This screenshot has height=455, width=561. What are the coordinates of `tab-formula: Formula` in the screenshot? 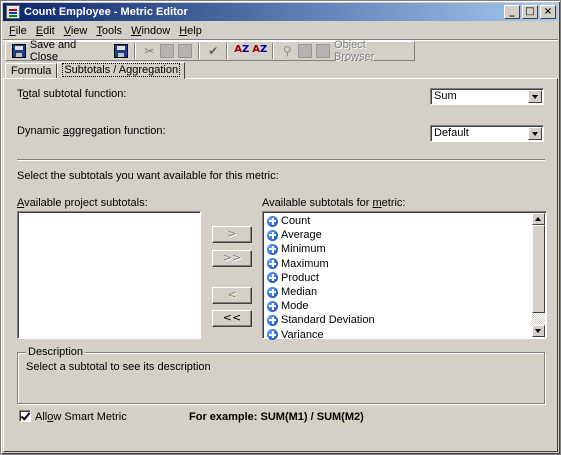 It's located at (31, 71).